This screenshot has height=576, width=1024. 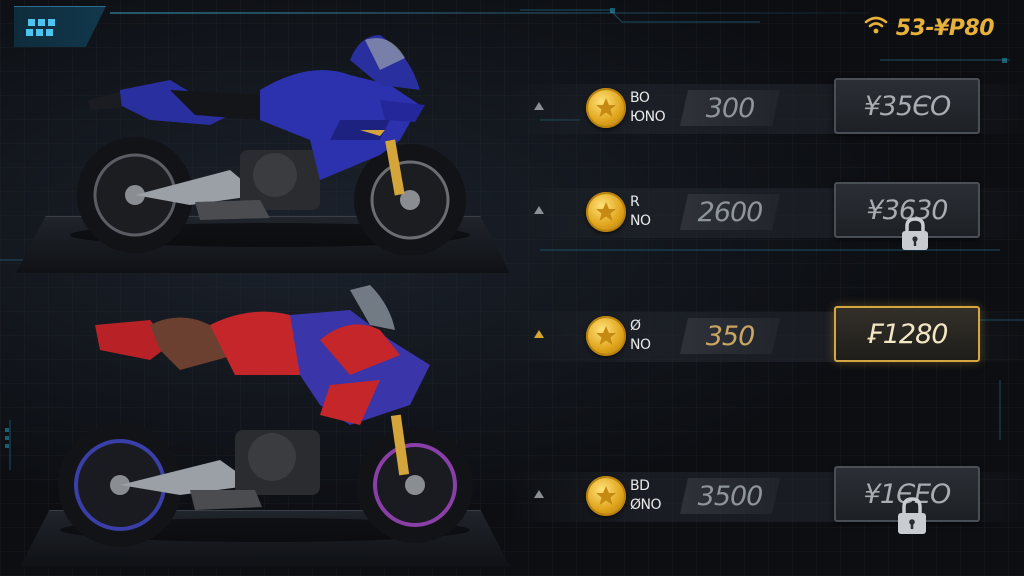 I want to click on upgrade-cost: 300, so click(x=730, y=108).